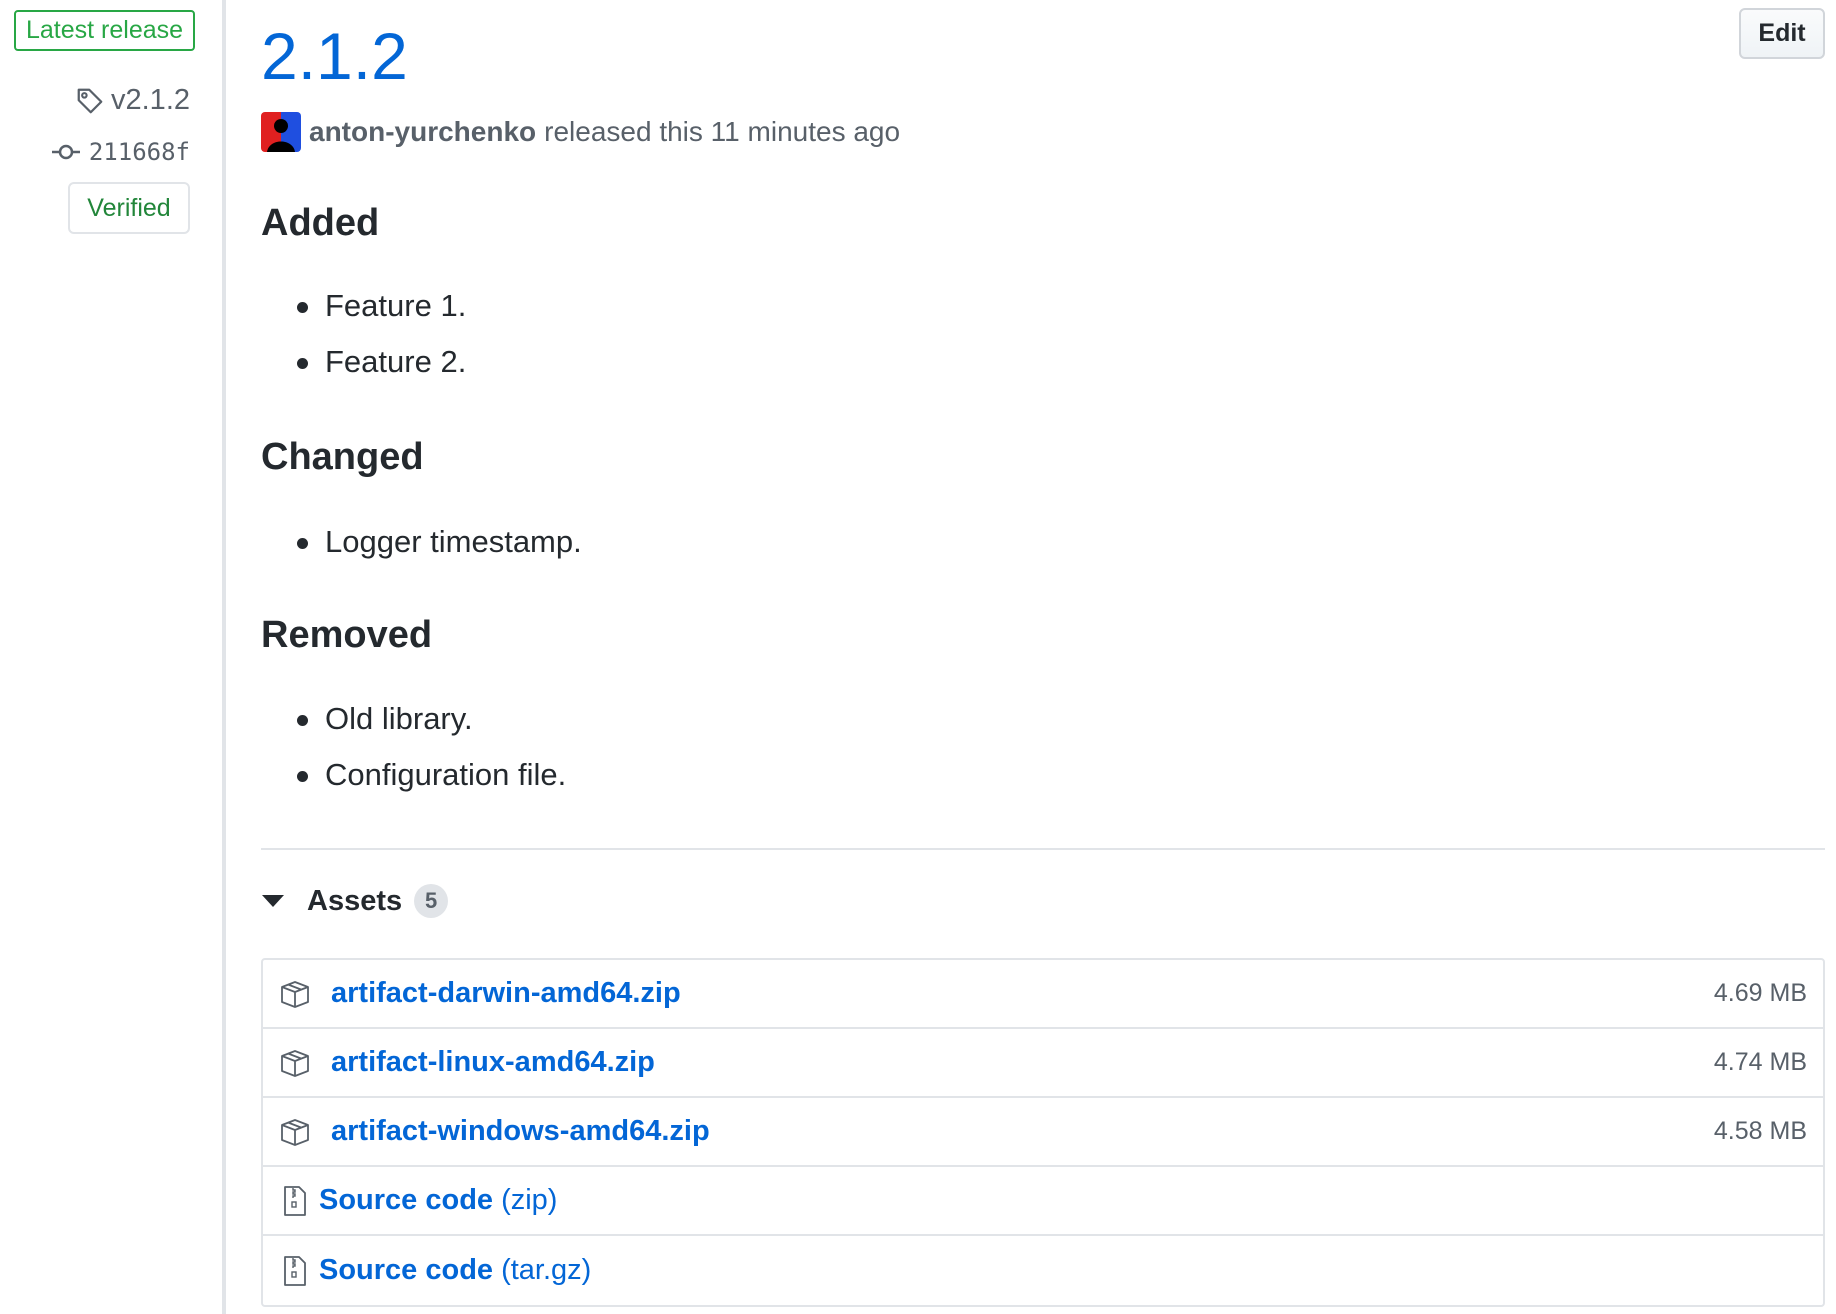 This screenshot has width=1836, height=1314. I want to click on tag-link: v2.1.2, so click(132, 100).